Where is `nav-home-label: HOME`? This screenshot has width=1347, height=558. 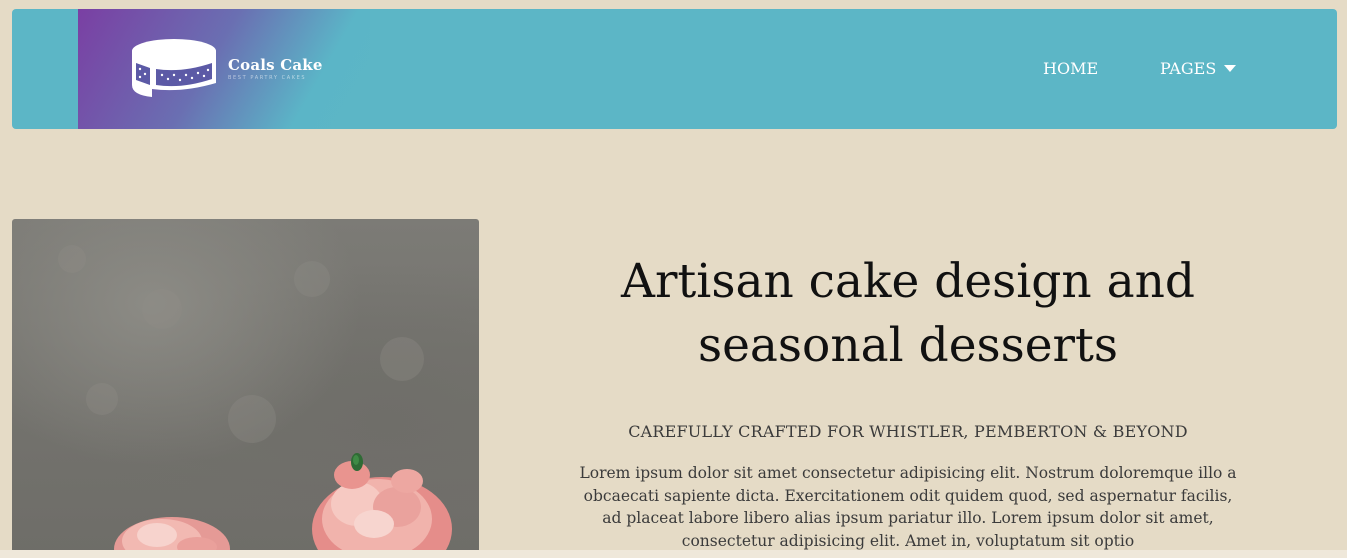
nav-home-label: HOME is located at coordinates (1071, 68).